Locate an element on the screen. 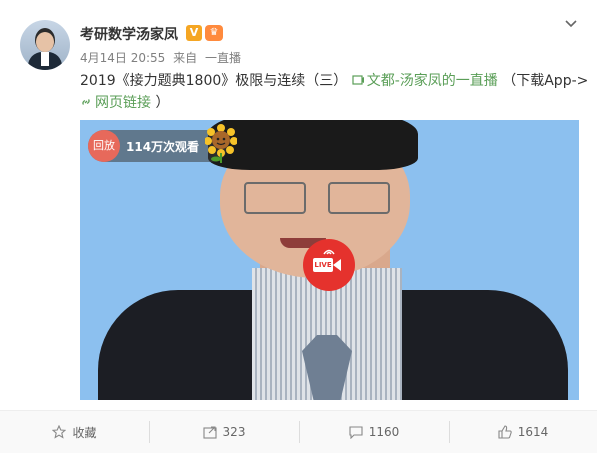  avatar-collar is located at coordinates (45, 59).